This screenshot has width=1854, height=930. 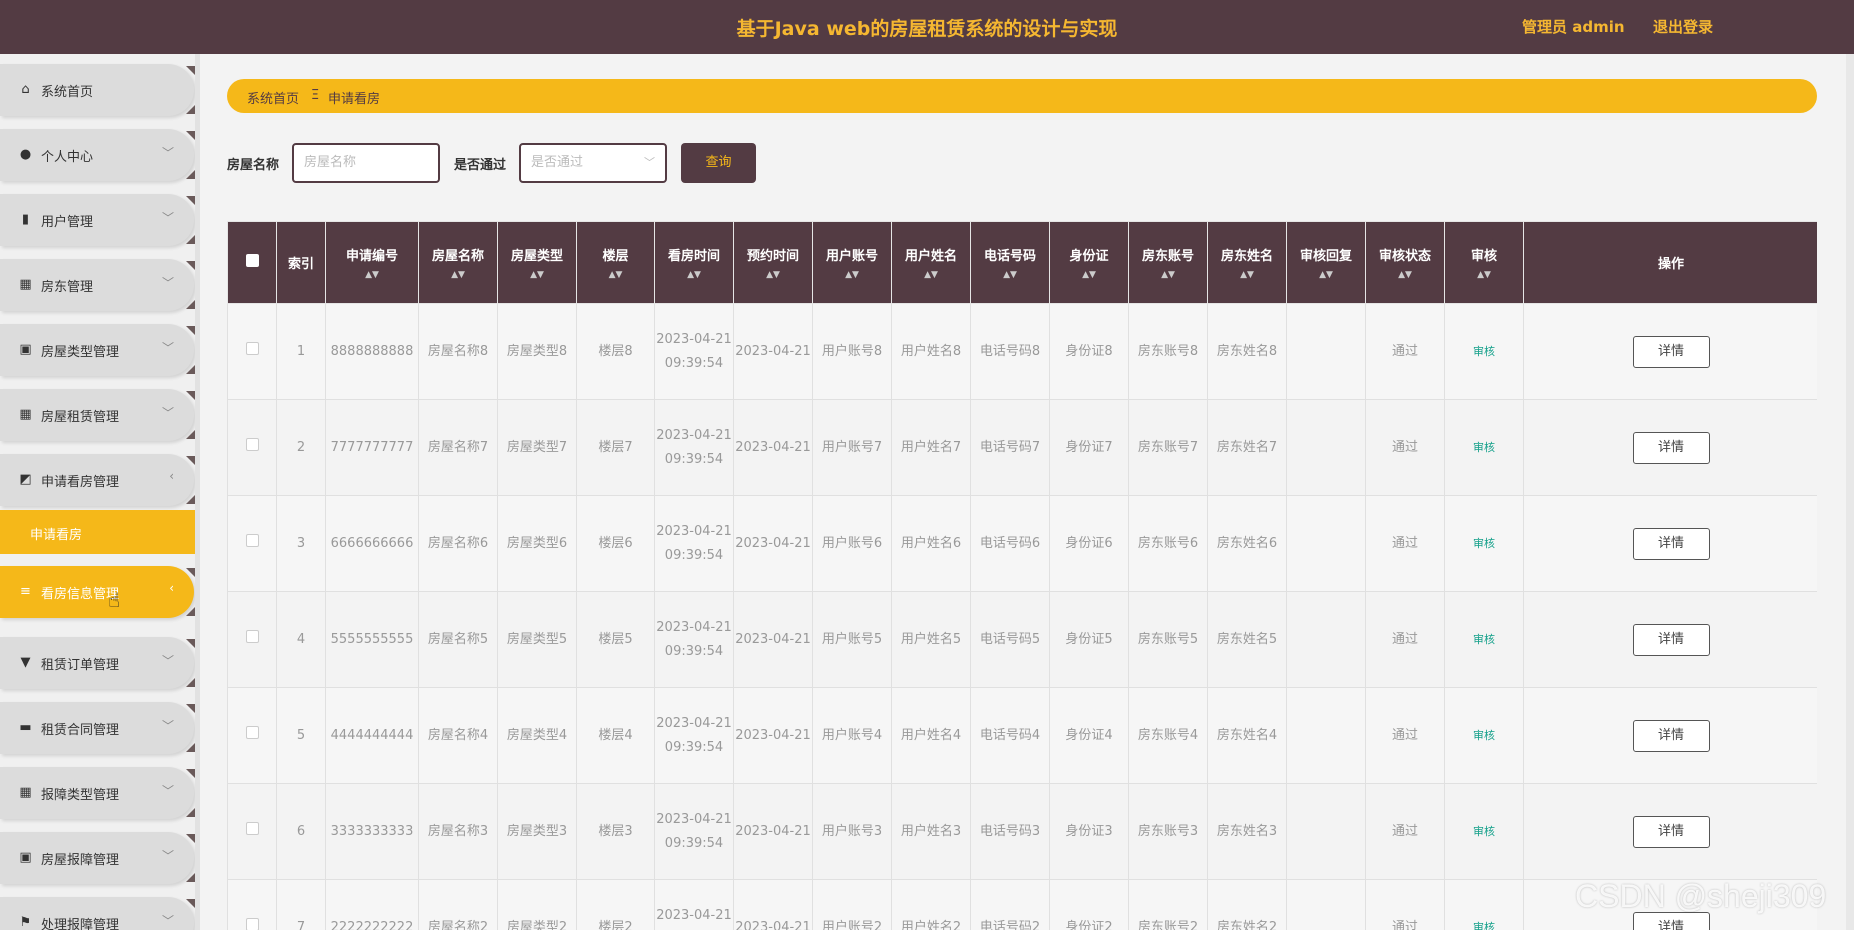 What do you see at coordinates (458, 262) in the screenshot?
I see `column-header: 房屋名称 ▲▼` at bounding box center [458, 262].